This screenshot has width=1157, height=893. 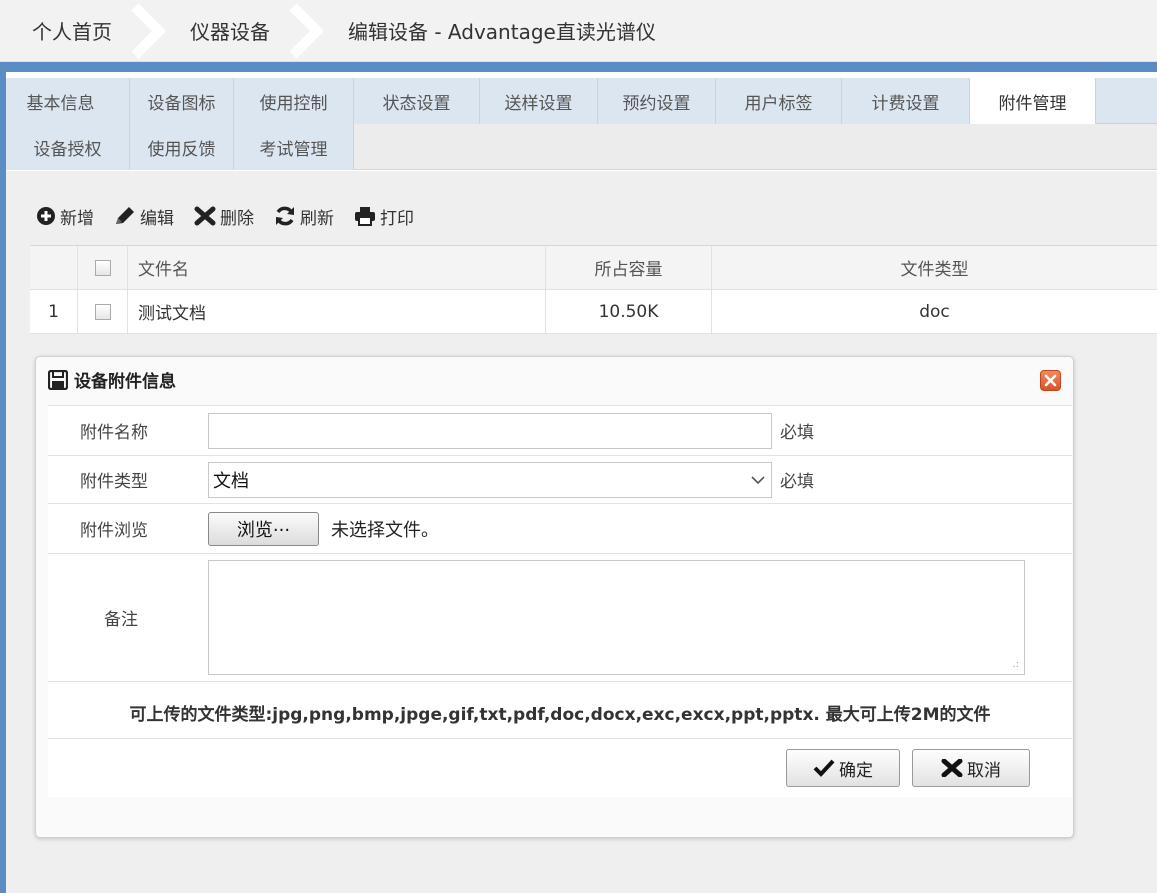 I want to click on dialog-buttons: 确定 取消, so click(x=560, y=768).